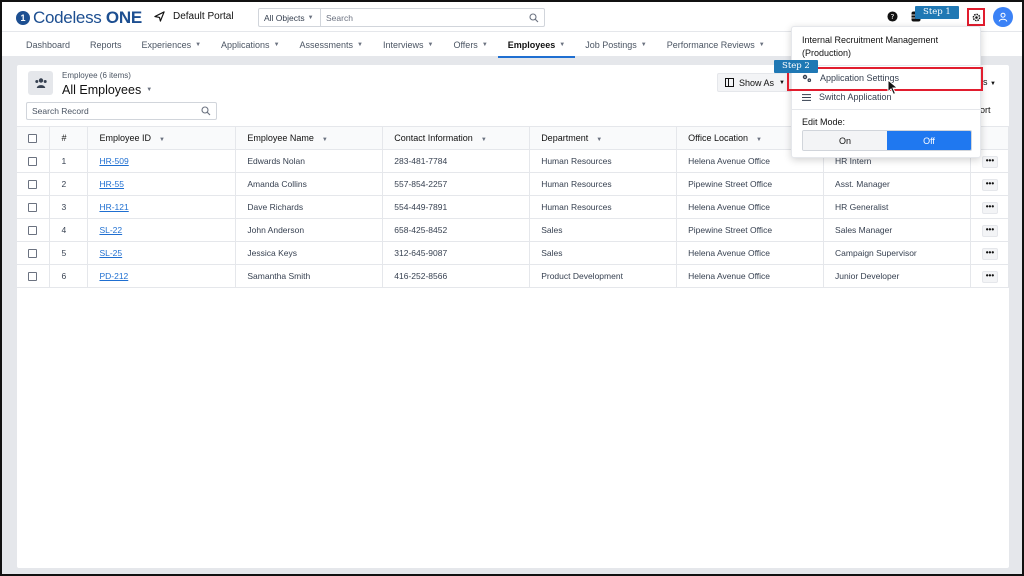 This screenshot has height=576, width=1024. Describe the element at coordinates (290, 17) in the screenshot. I see `search-scope-select: All Objects ▼` at that location.